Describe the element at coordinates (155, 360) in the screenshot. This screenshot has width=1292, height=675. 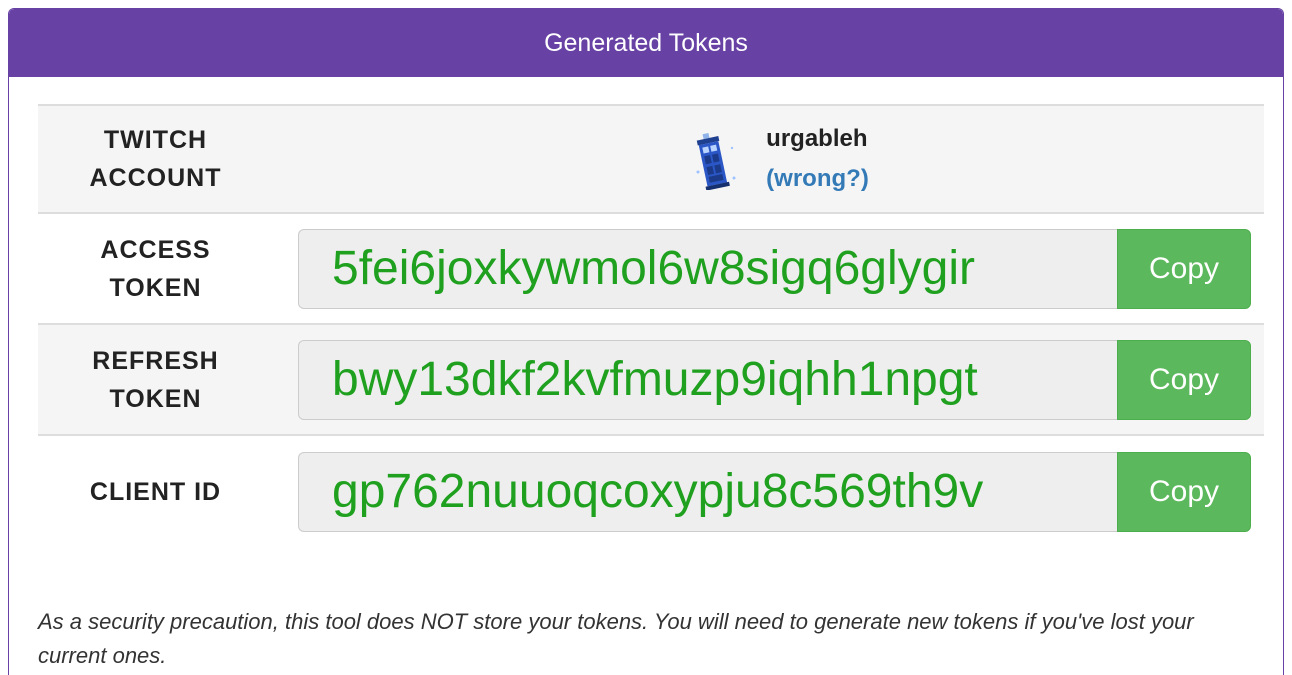
I see `label-line: REFRESH` at that location.